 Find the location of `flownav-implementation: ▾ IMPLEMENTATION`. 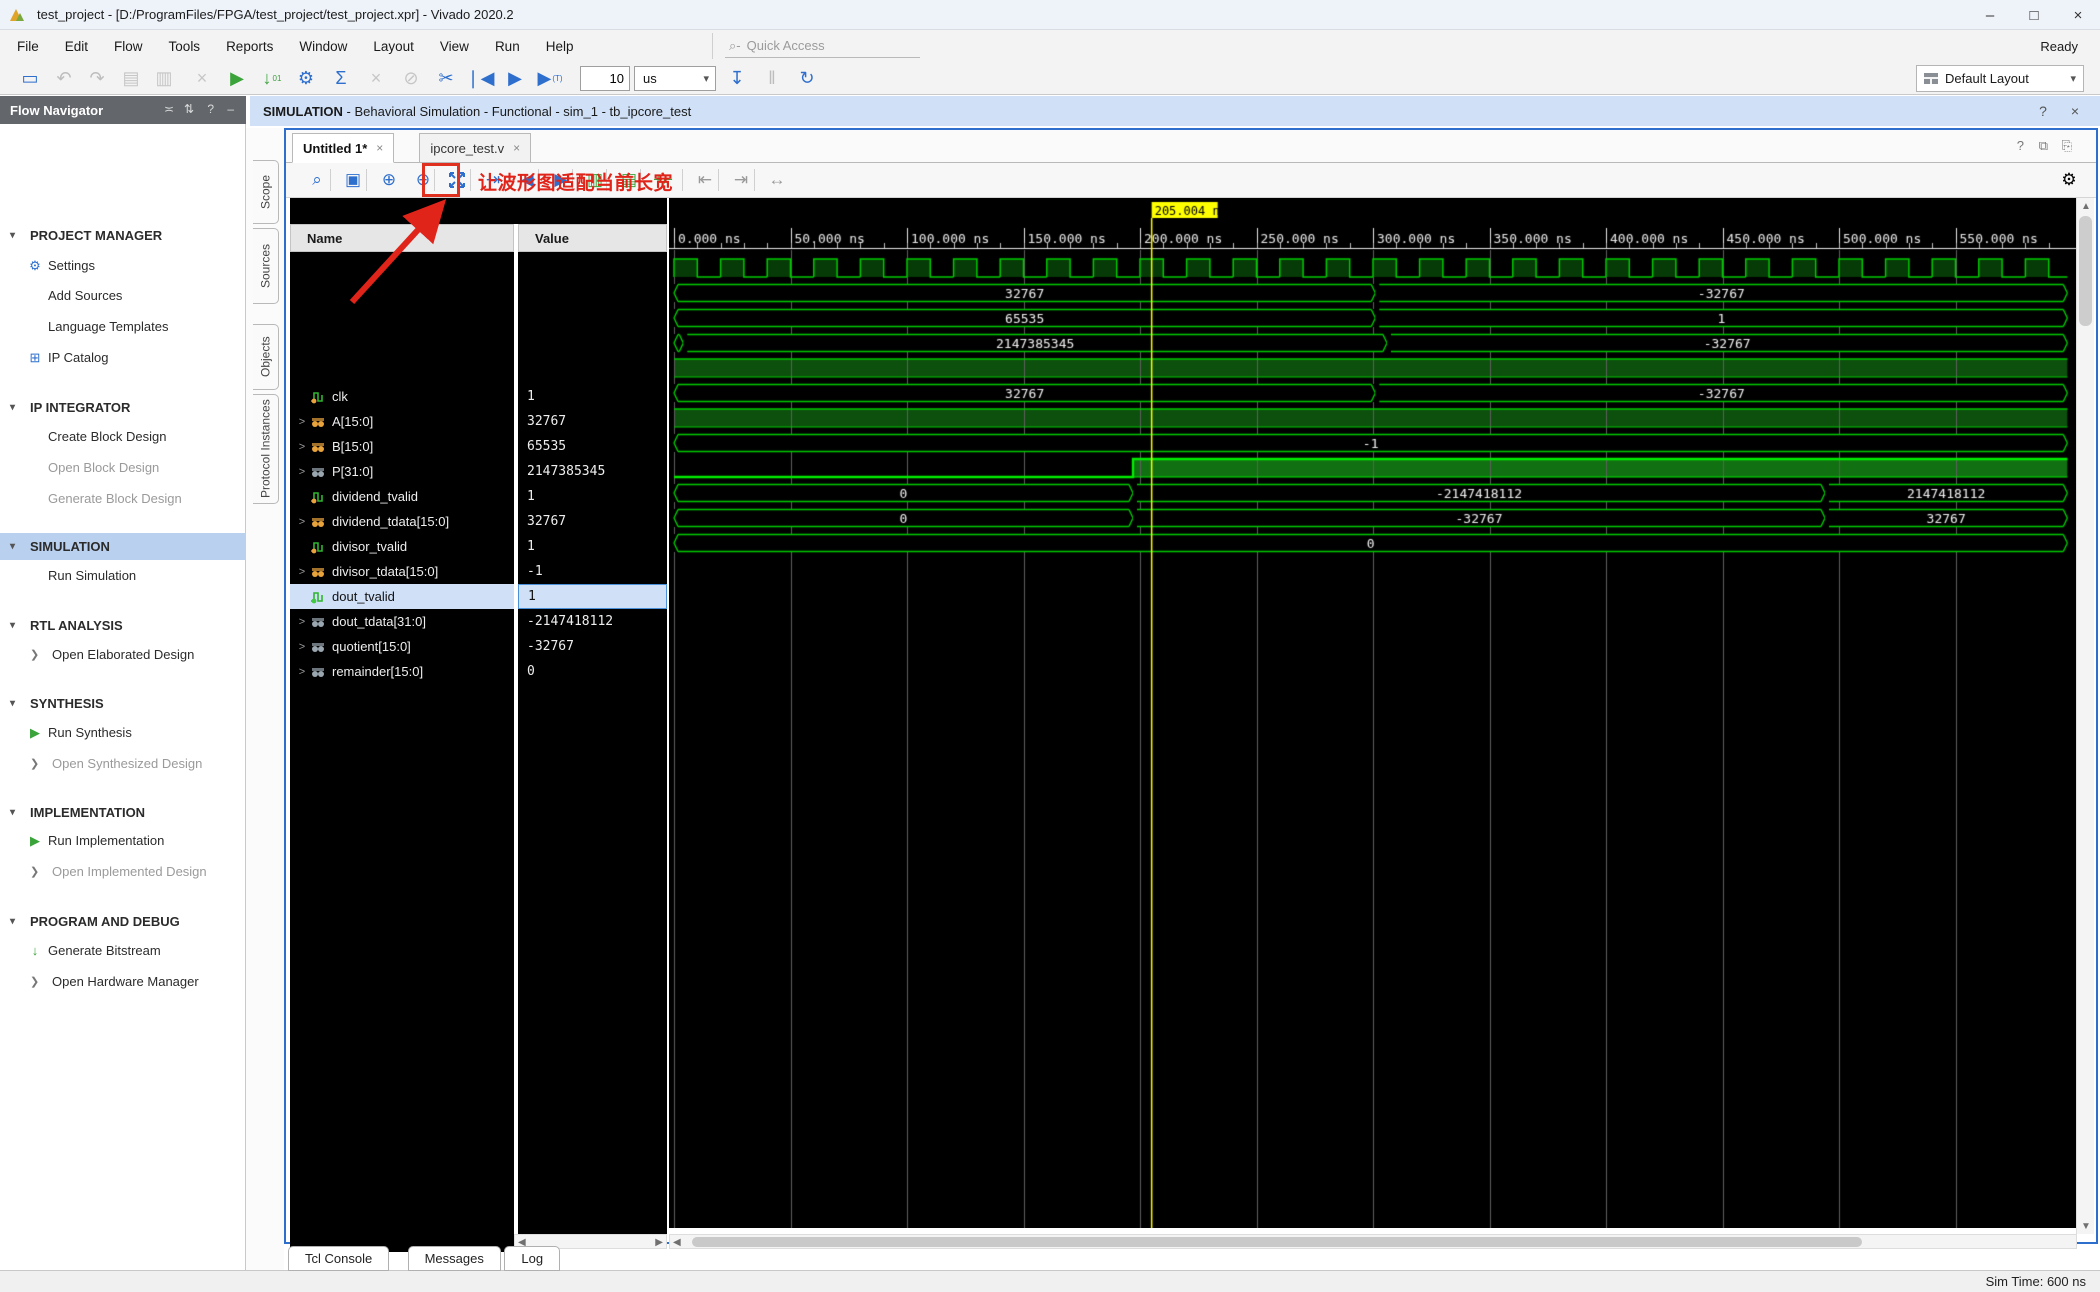

flownav-implementation: ▾ IMPLEMENTATION is located at coordinates (123, 812).